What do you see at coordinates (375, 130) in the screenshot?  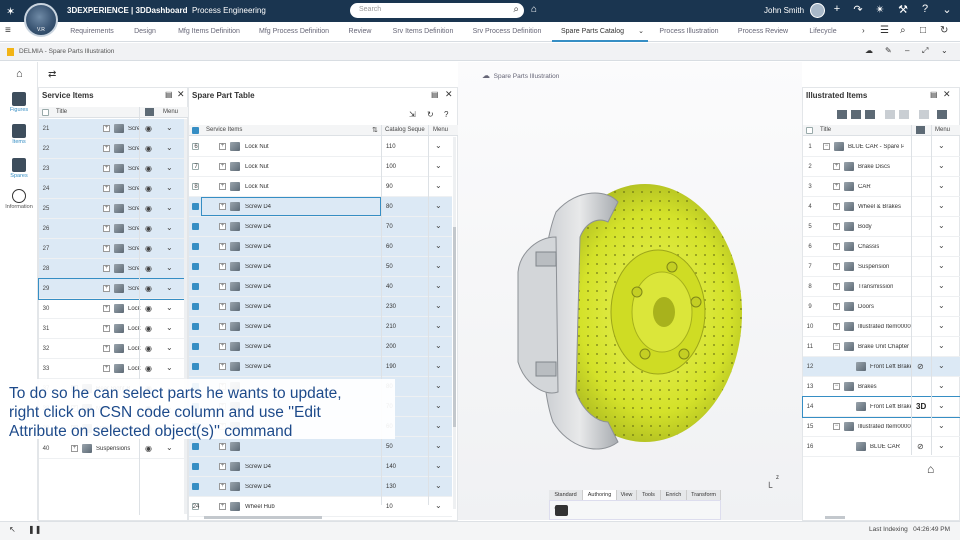 I see `sort-icon: ⇅` at bounding box center [375, 130].